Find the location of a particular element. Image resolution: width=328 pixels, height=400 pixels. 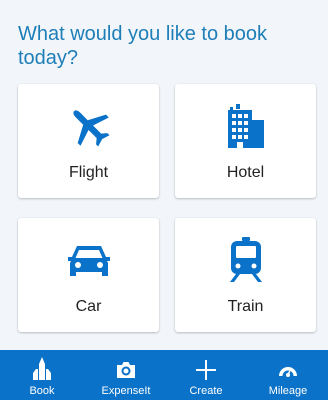

nav-item-mileage: Mileage is located at coordinates (288, 375).